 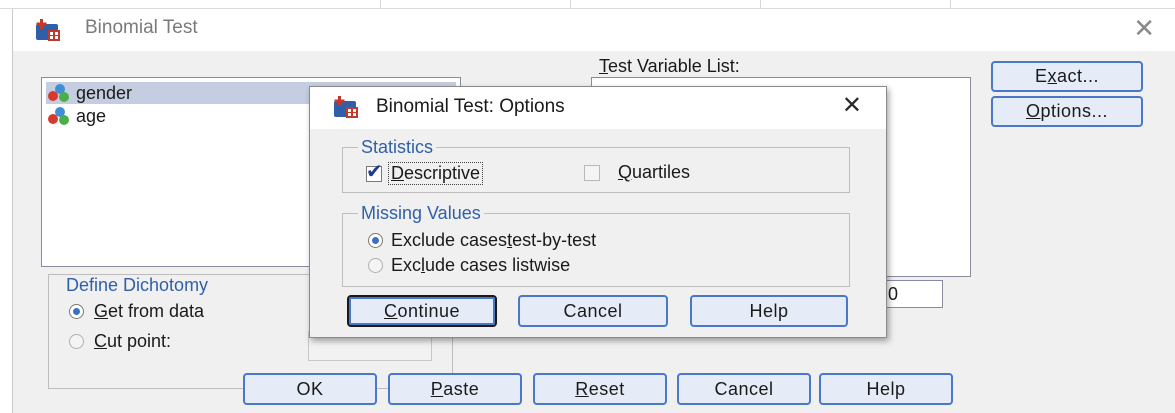 What do you see at coordinates (669, 66) in the screenshot?
I see `test-variable-list-label: Test Variable List:` at bounding box center [669, 66].